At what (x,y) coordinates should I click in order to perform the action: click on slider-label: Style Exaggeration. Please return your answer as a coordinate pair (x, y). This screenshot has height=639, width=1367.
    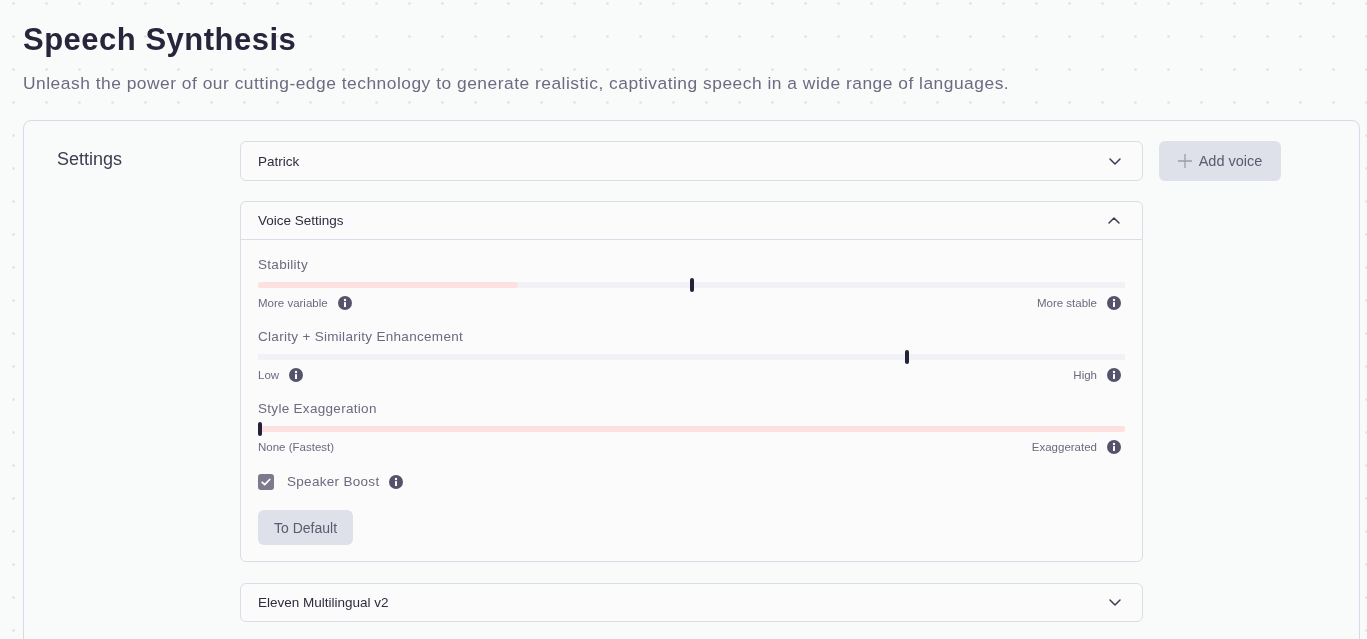
    Looking at the image, I should click on (317, 409).